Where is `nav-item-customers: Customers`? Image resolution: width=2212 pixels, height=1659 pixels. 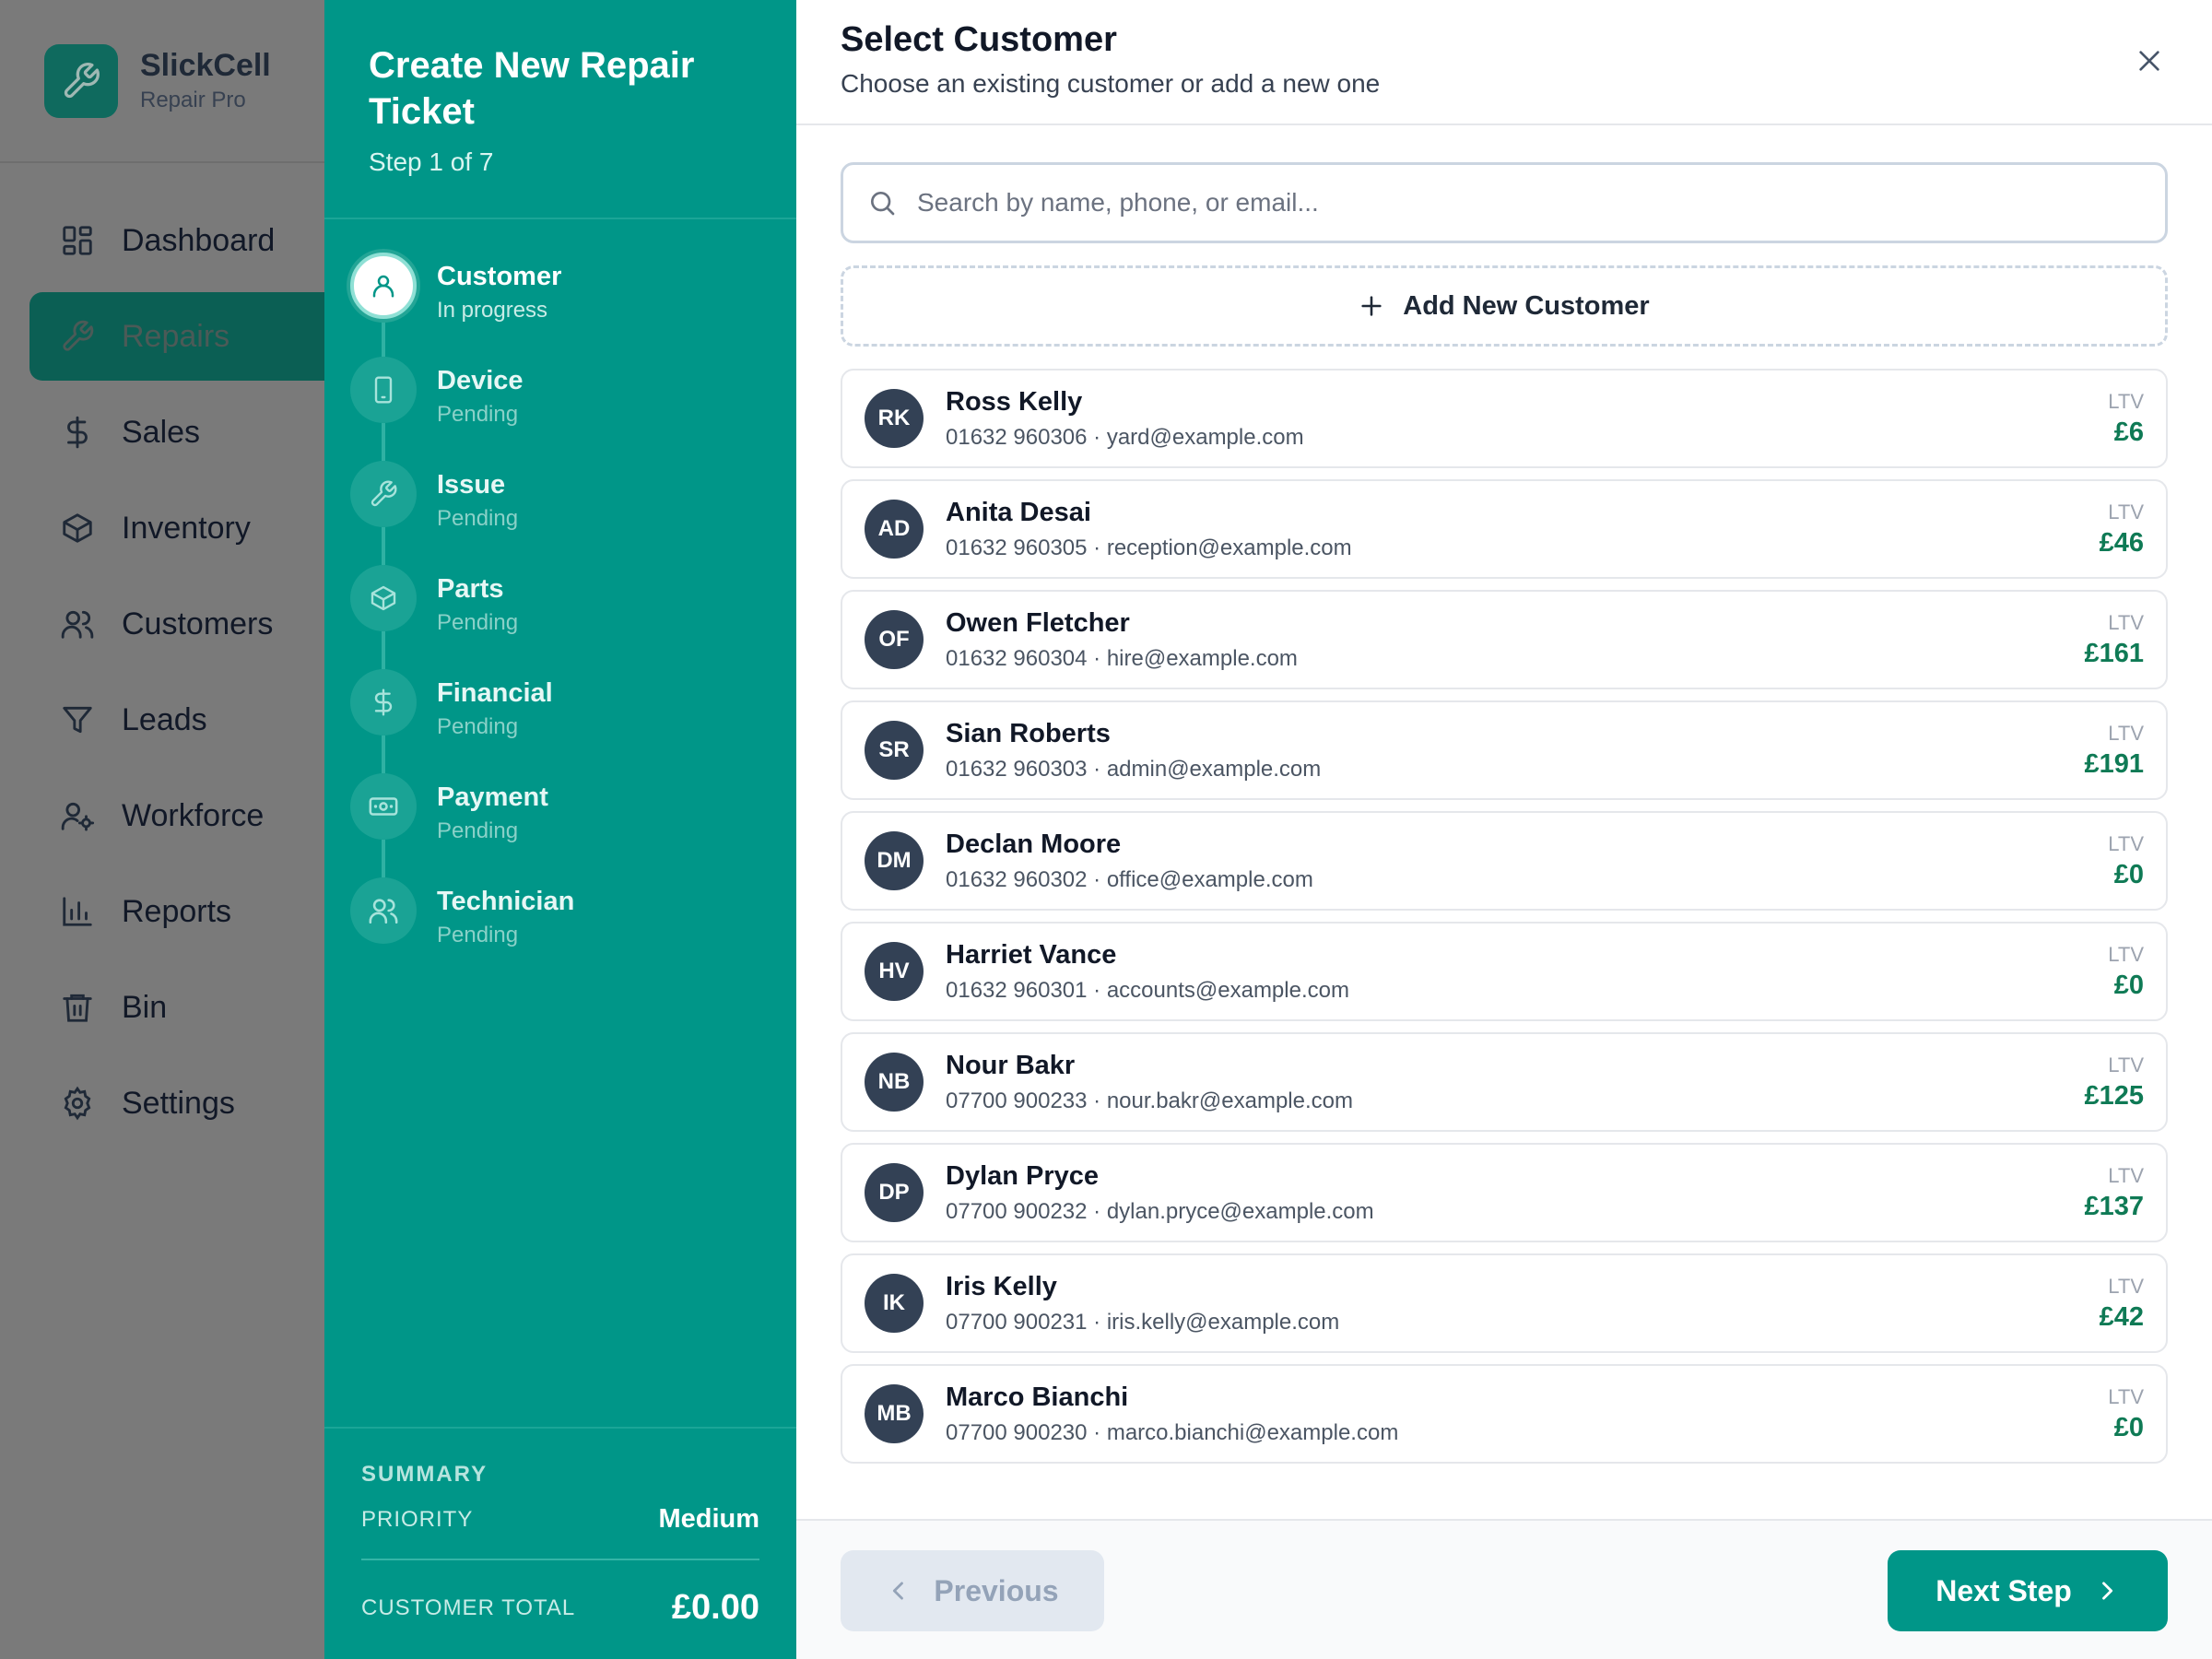 nav-item-customers: Customers is located at coordinates (176, 624).